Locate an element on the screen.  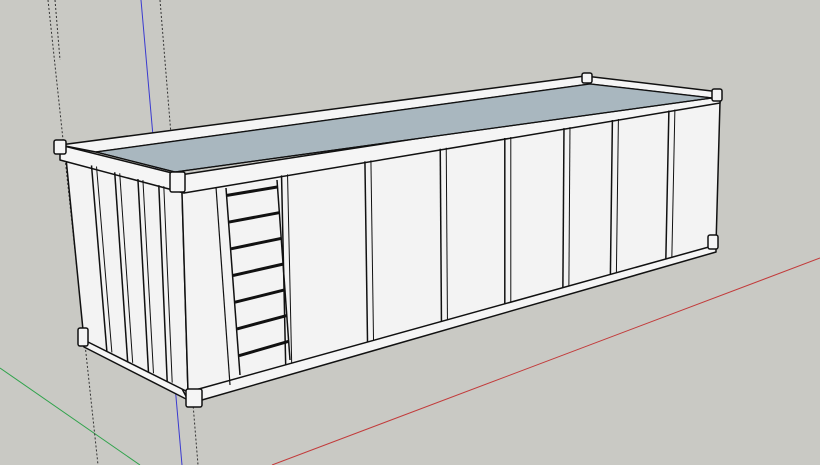
green-axis is located at coordinates (70, 416).